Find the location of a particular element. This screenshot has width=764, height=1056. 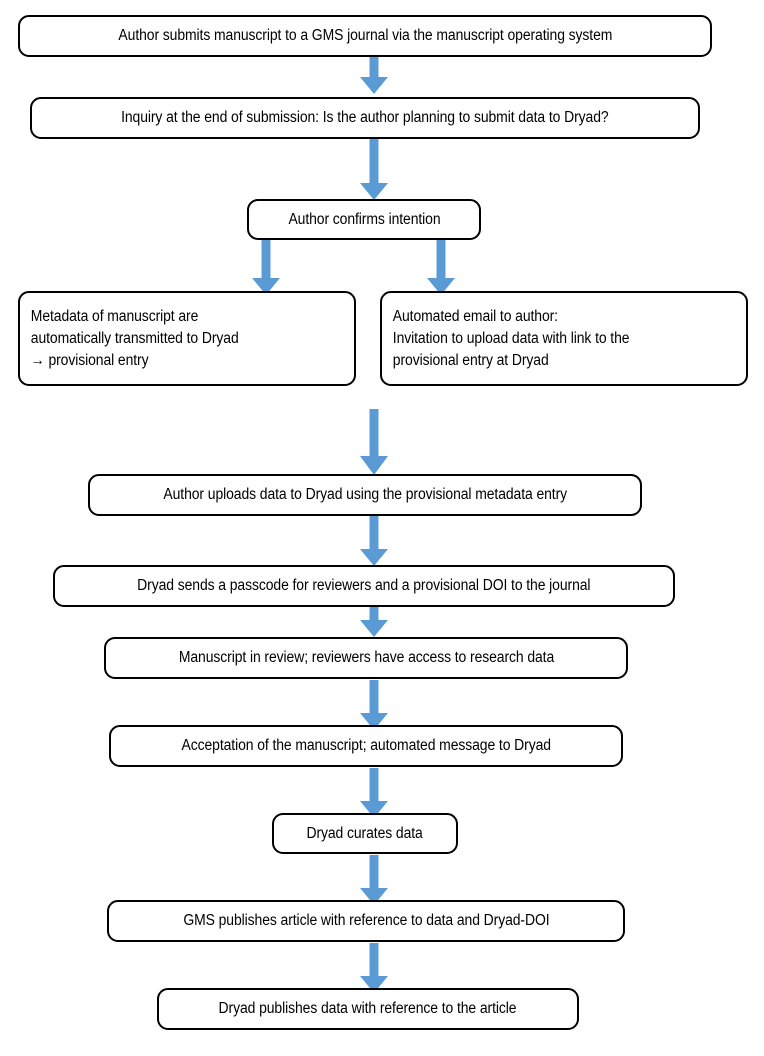

flow-node-author-confirms-intention: Author confirms intention is located at coordinates (364, 219).